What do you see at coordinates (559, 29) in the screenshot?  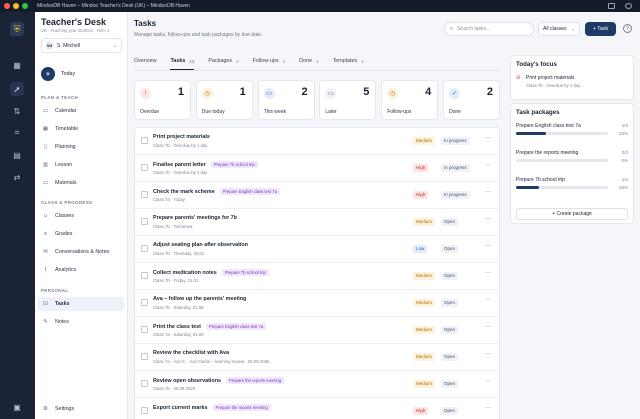 I see `class-filter-select: All classes ⌄` at bounding box center [559, 29].